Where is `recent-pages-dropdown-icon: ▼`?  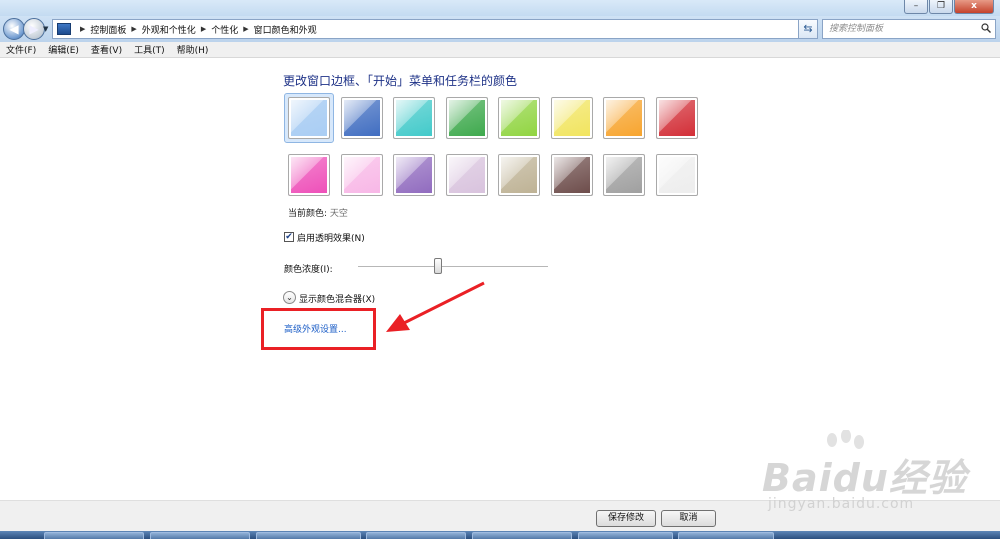
recent-pages-dropdown-icon: ▼ is located at coordinates (45, 29).